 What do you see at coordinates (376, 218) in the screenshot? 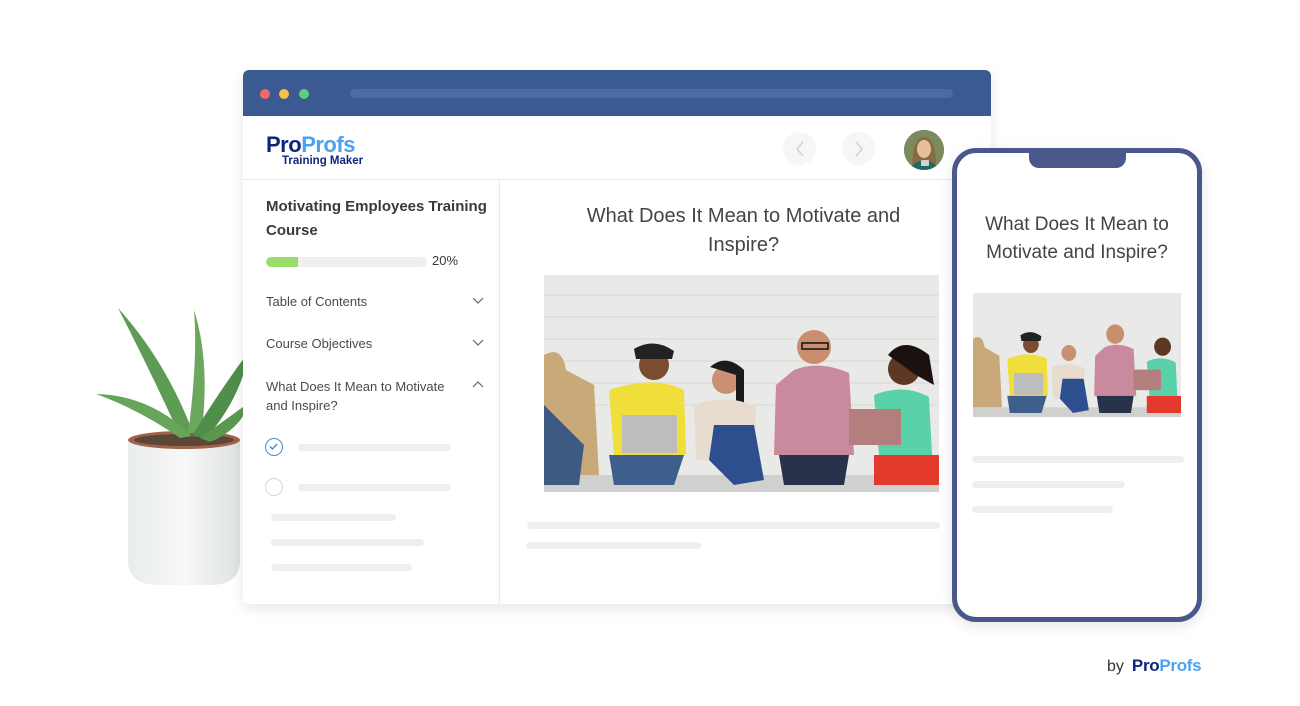
I see `course-title: Motivating Employees Training Course` at bounding box center [376, 218].